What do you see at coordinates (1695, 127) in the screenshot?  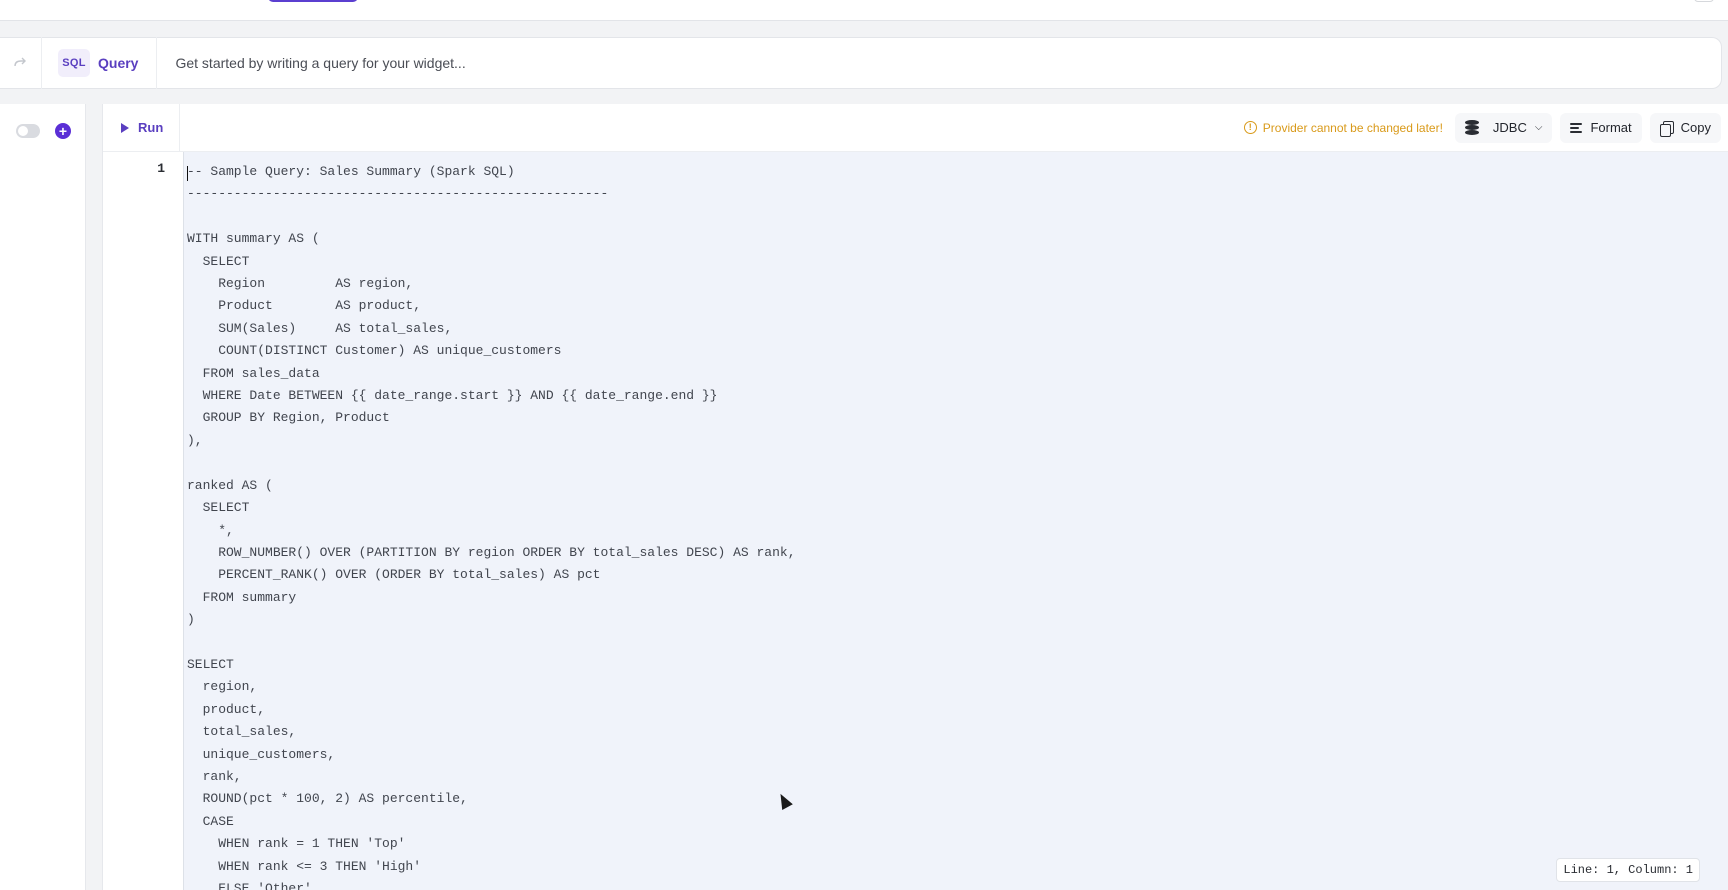 I see `copy-label: Copy` at bounding box center [1695, 127].